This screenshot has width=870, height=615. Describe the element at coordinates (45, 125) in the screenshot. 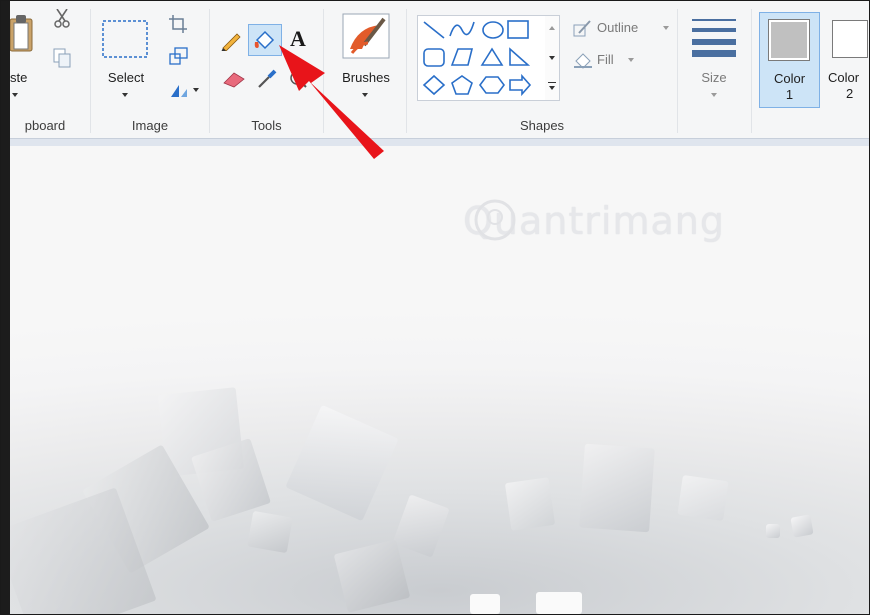

I see `clipboard-group-label: pboard` at that location.